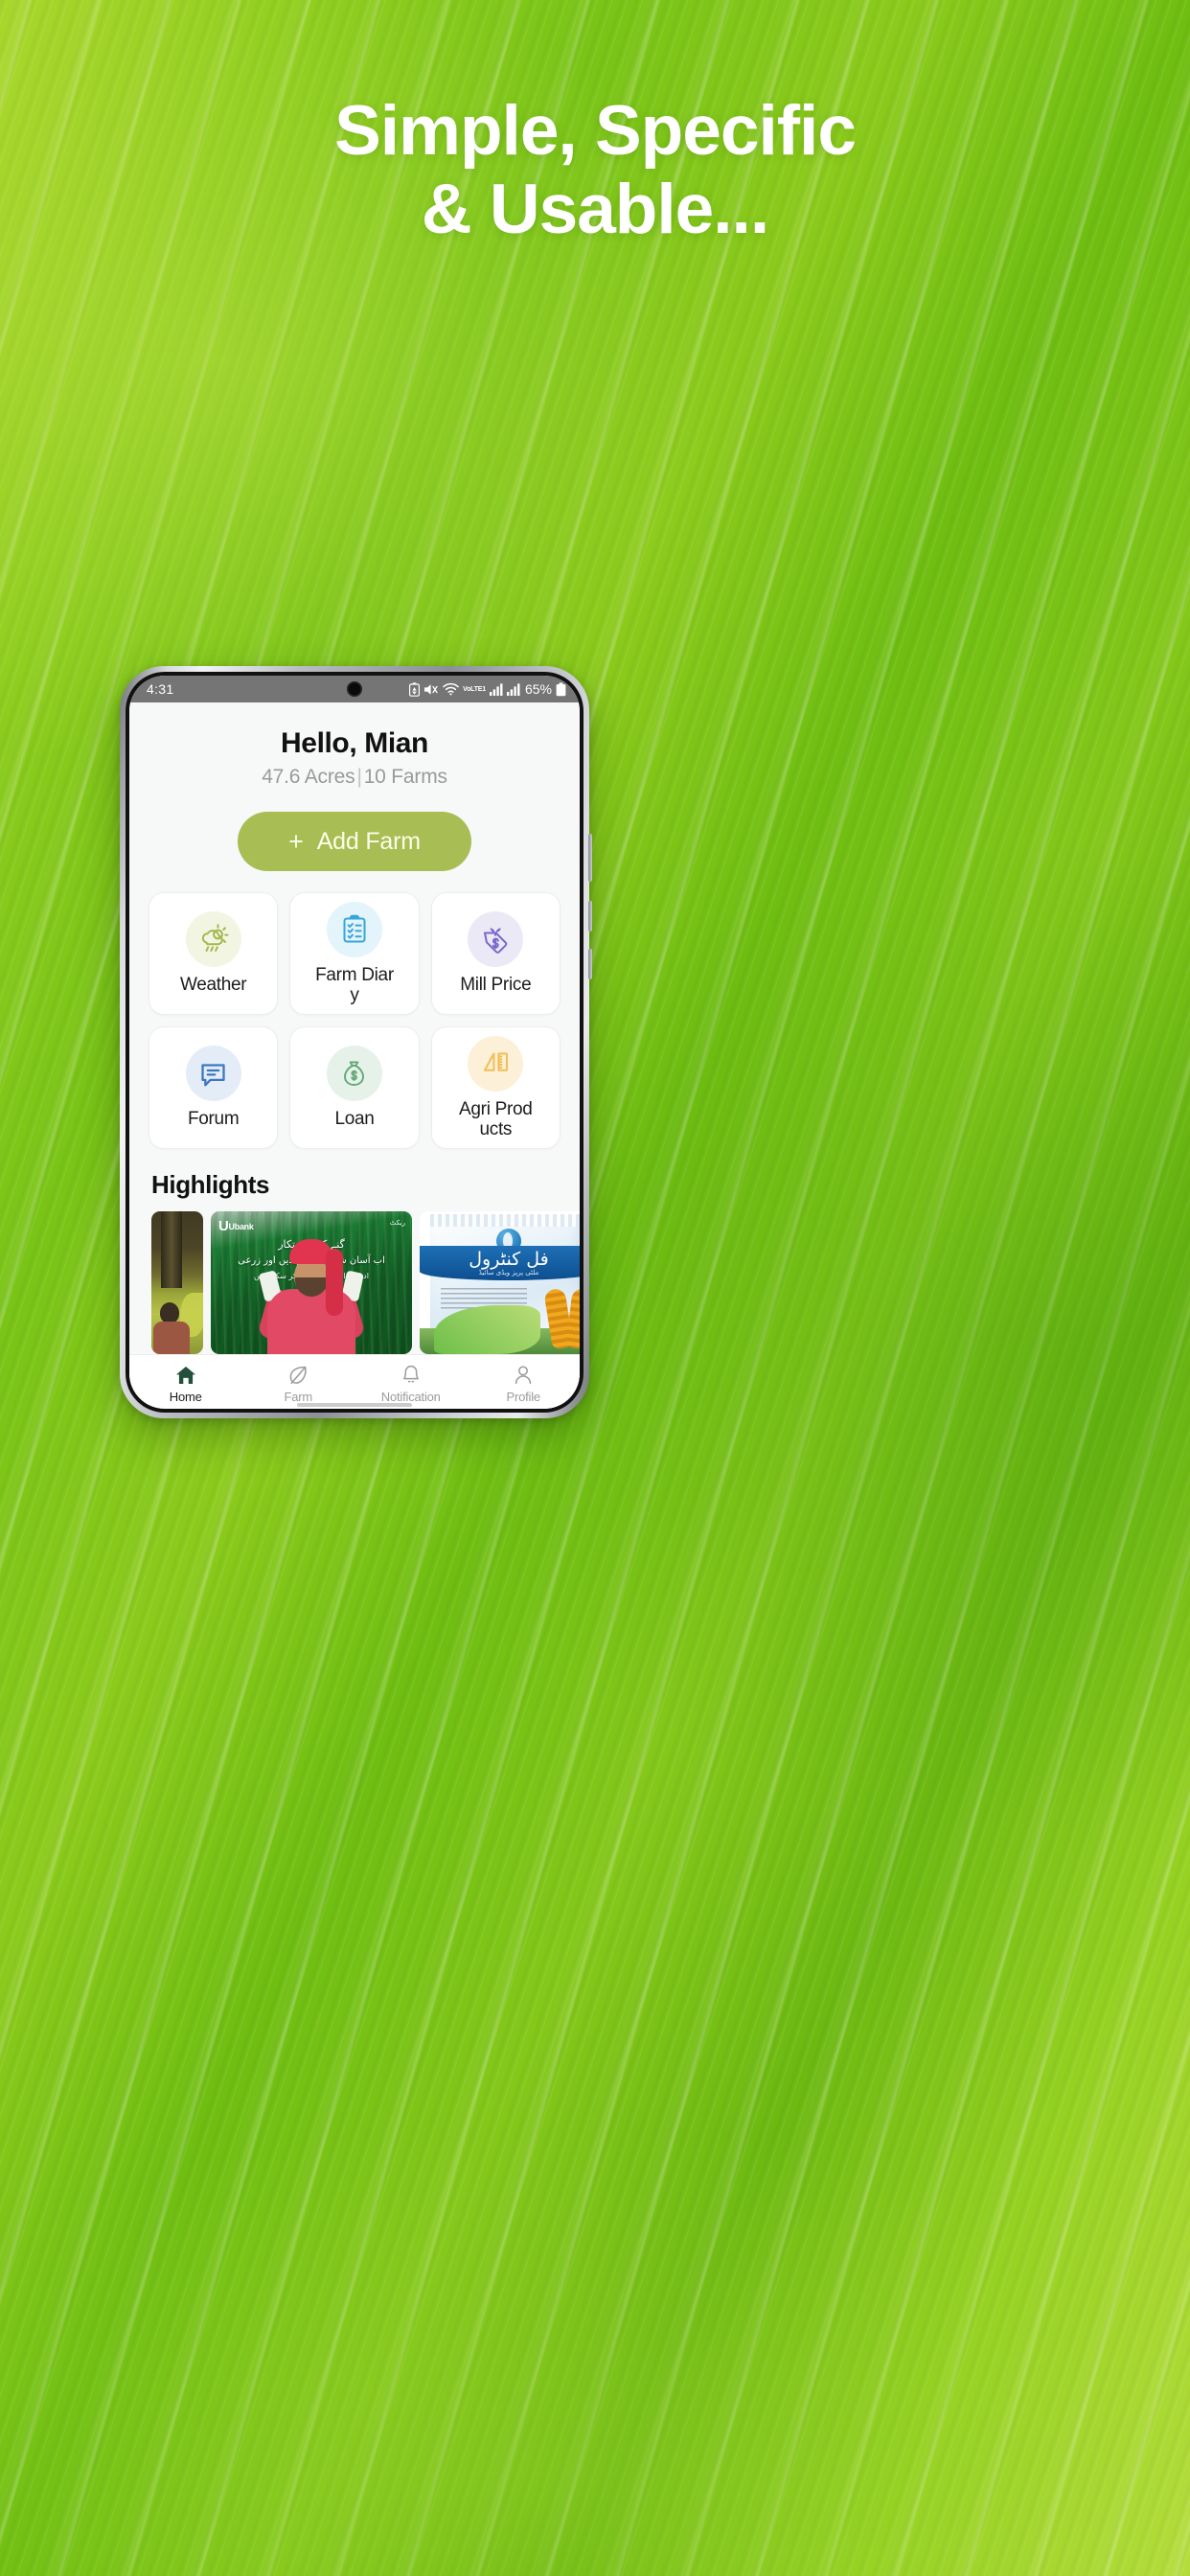 Image resolution: width=1190 pixels, height=2576 pixels. I want to click on loan-icon-circle, so click(354, 1074).